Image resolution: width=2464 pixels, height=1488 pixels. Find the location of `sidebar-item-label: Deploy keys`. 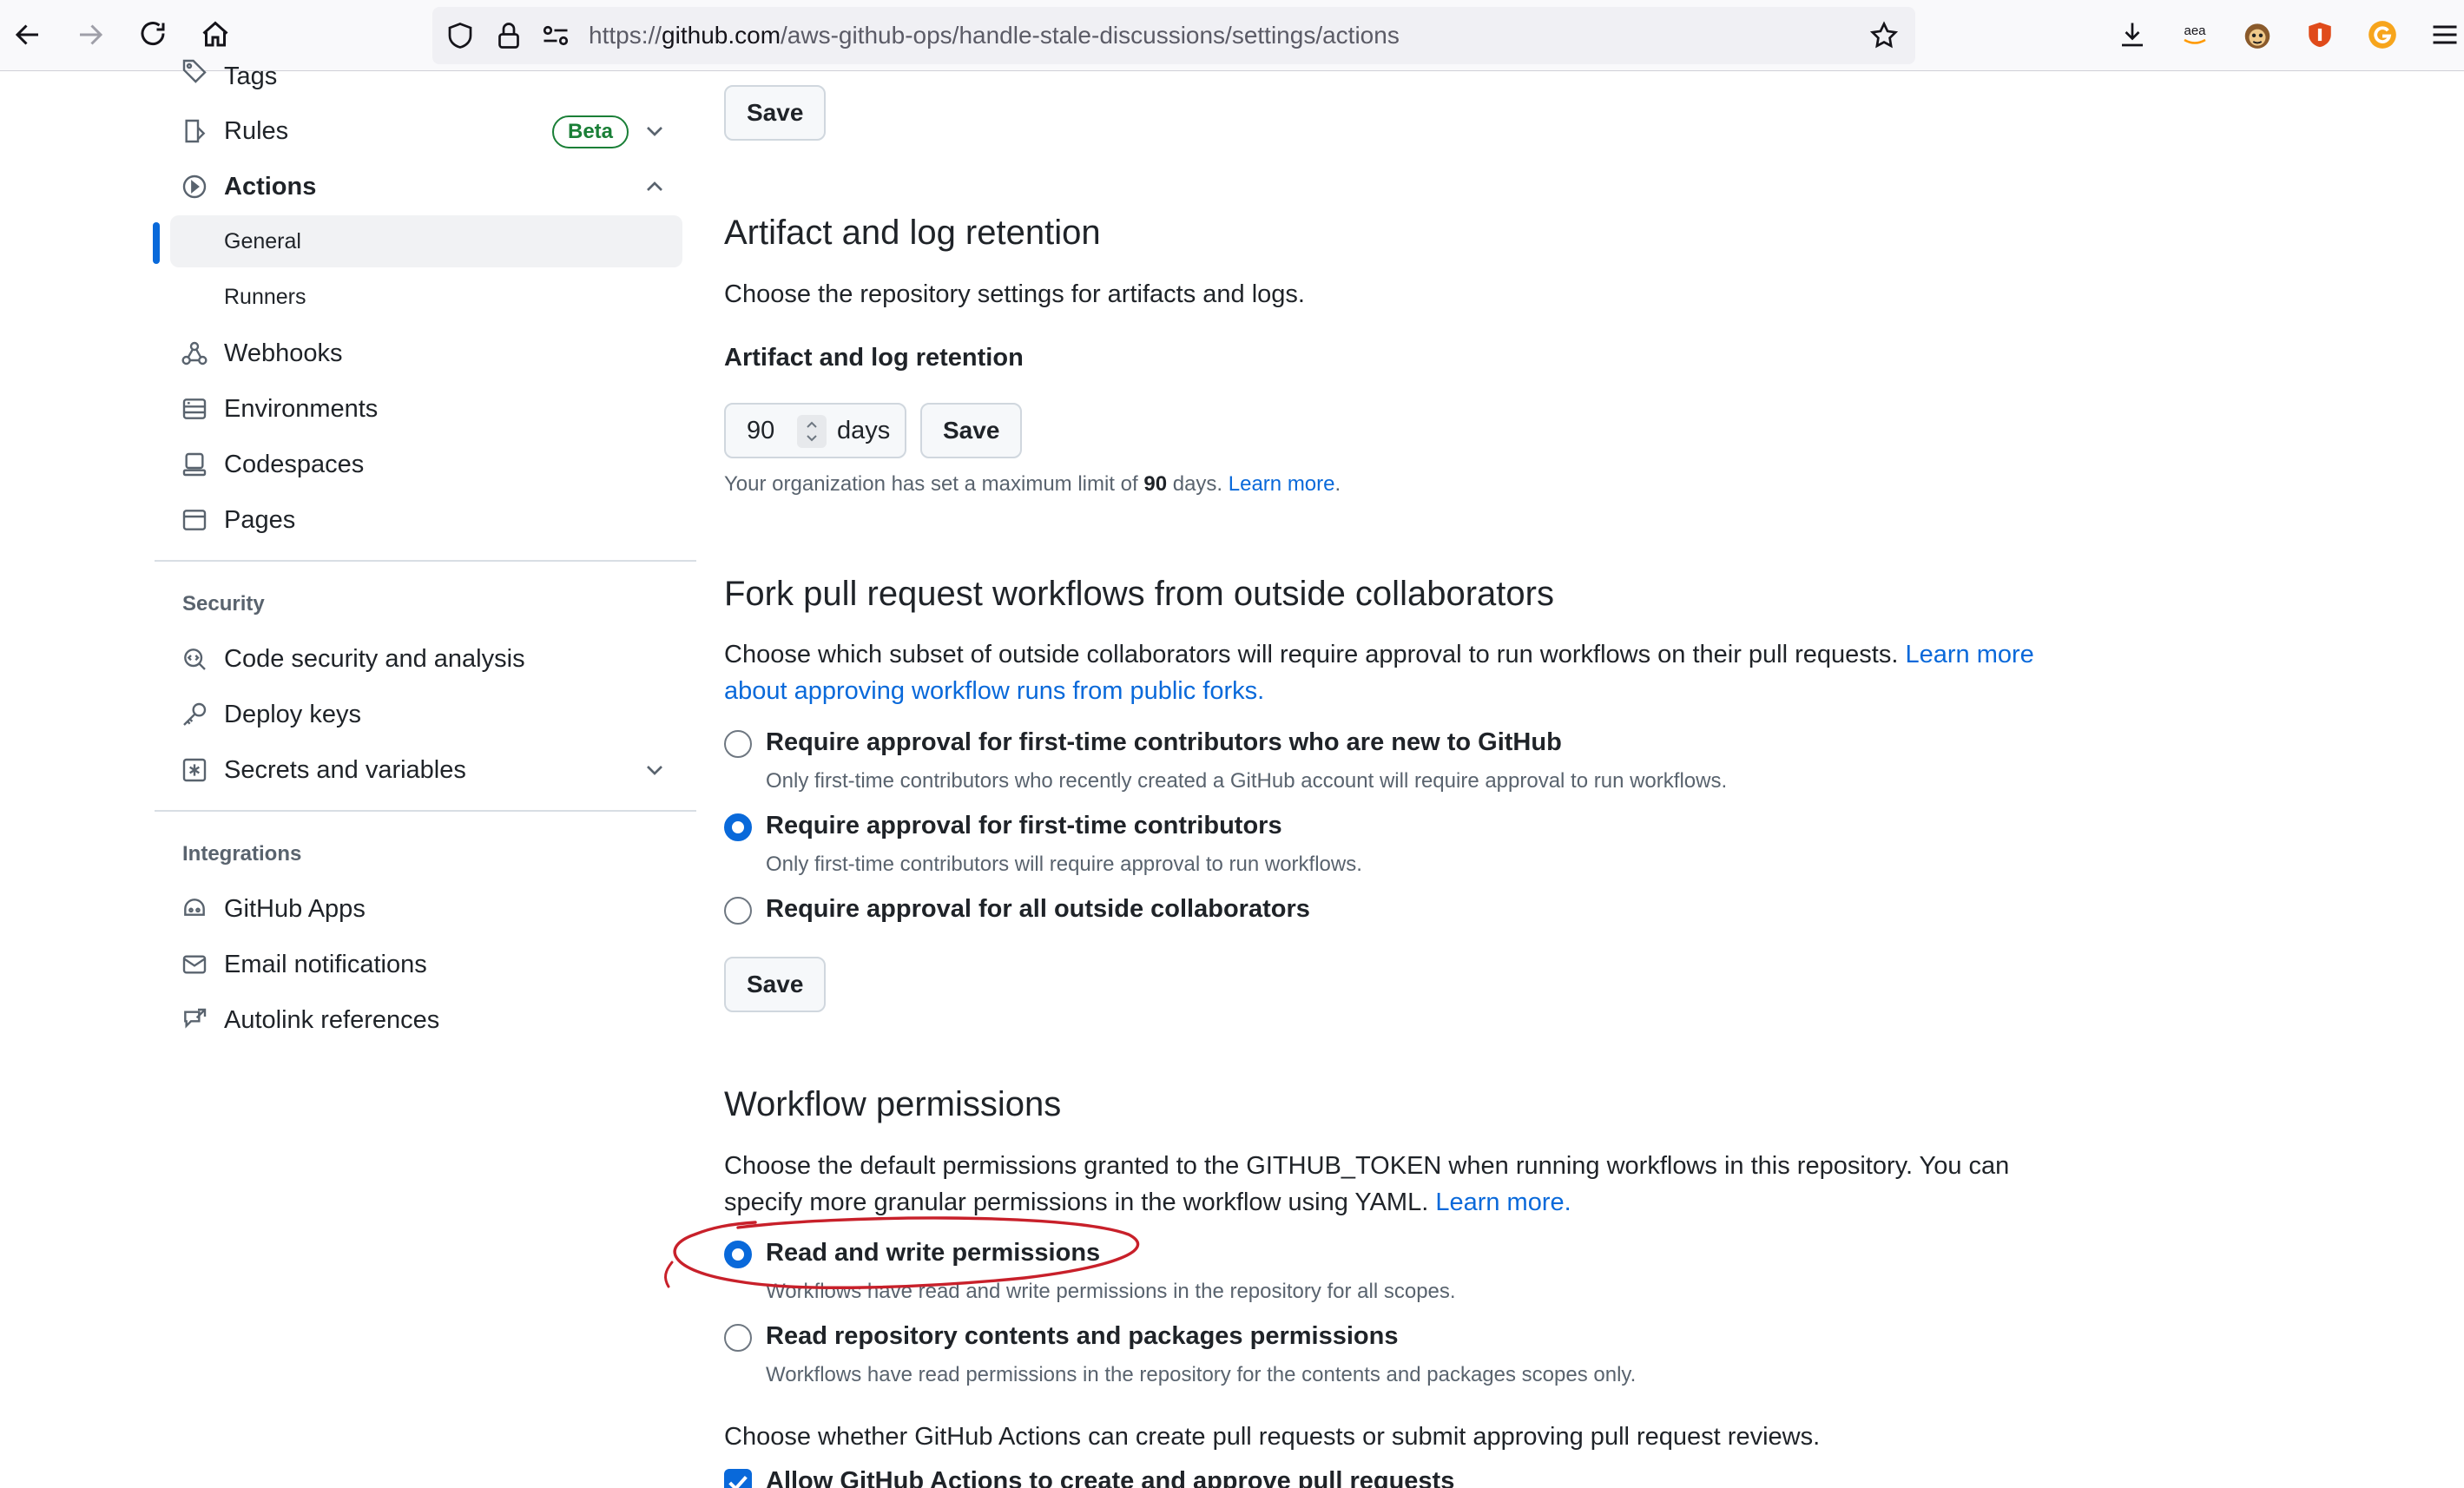

sidebar-item-label: Deploy keys is located at coordinates (292, 714).